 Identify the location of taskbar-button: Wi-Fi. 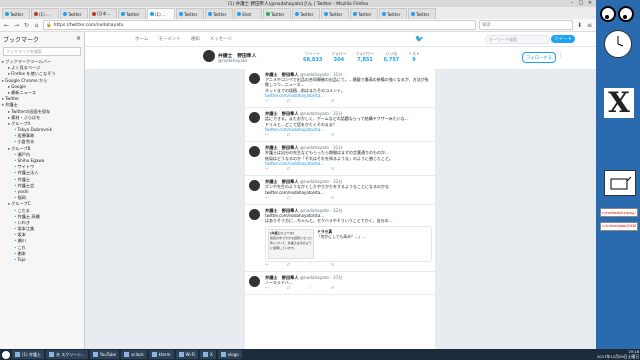
(187, 354).